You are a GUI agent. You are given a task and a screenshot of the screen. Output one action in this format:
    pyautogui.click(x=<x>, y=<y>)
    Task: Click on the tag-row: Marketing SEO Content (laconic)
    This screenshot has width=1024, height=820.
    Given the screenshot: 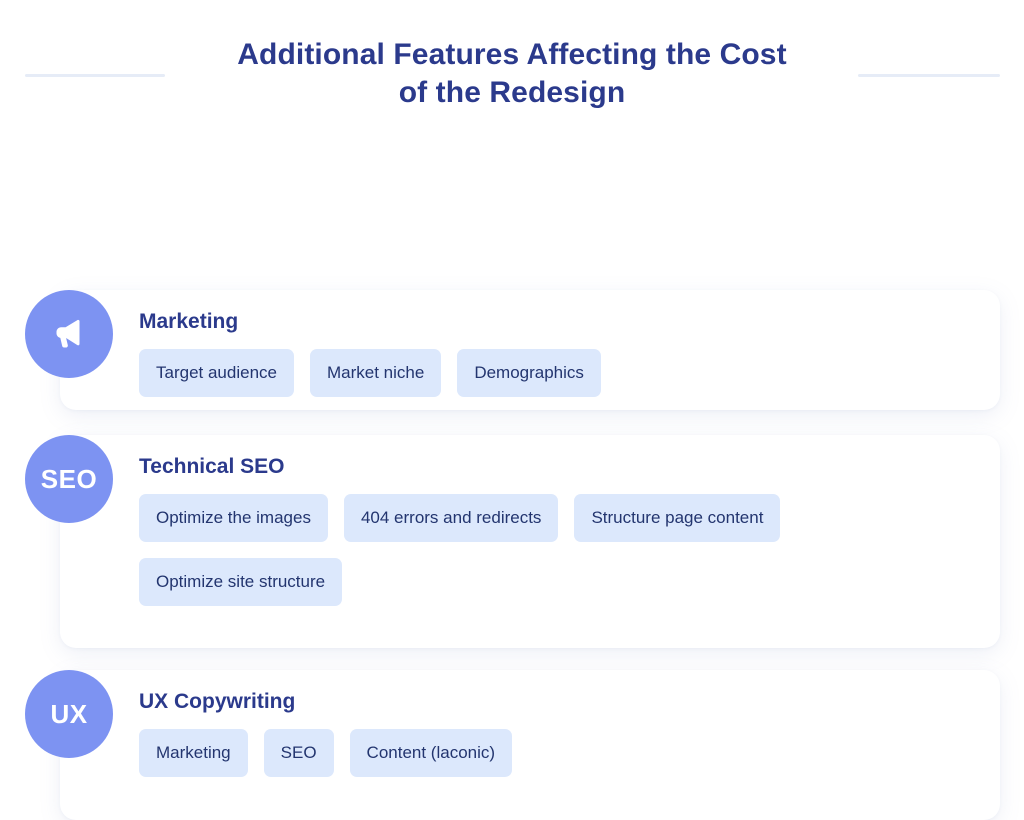 What is the action you would take?
    pyautogui.click(x=559, y=753)
    